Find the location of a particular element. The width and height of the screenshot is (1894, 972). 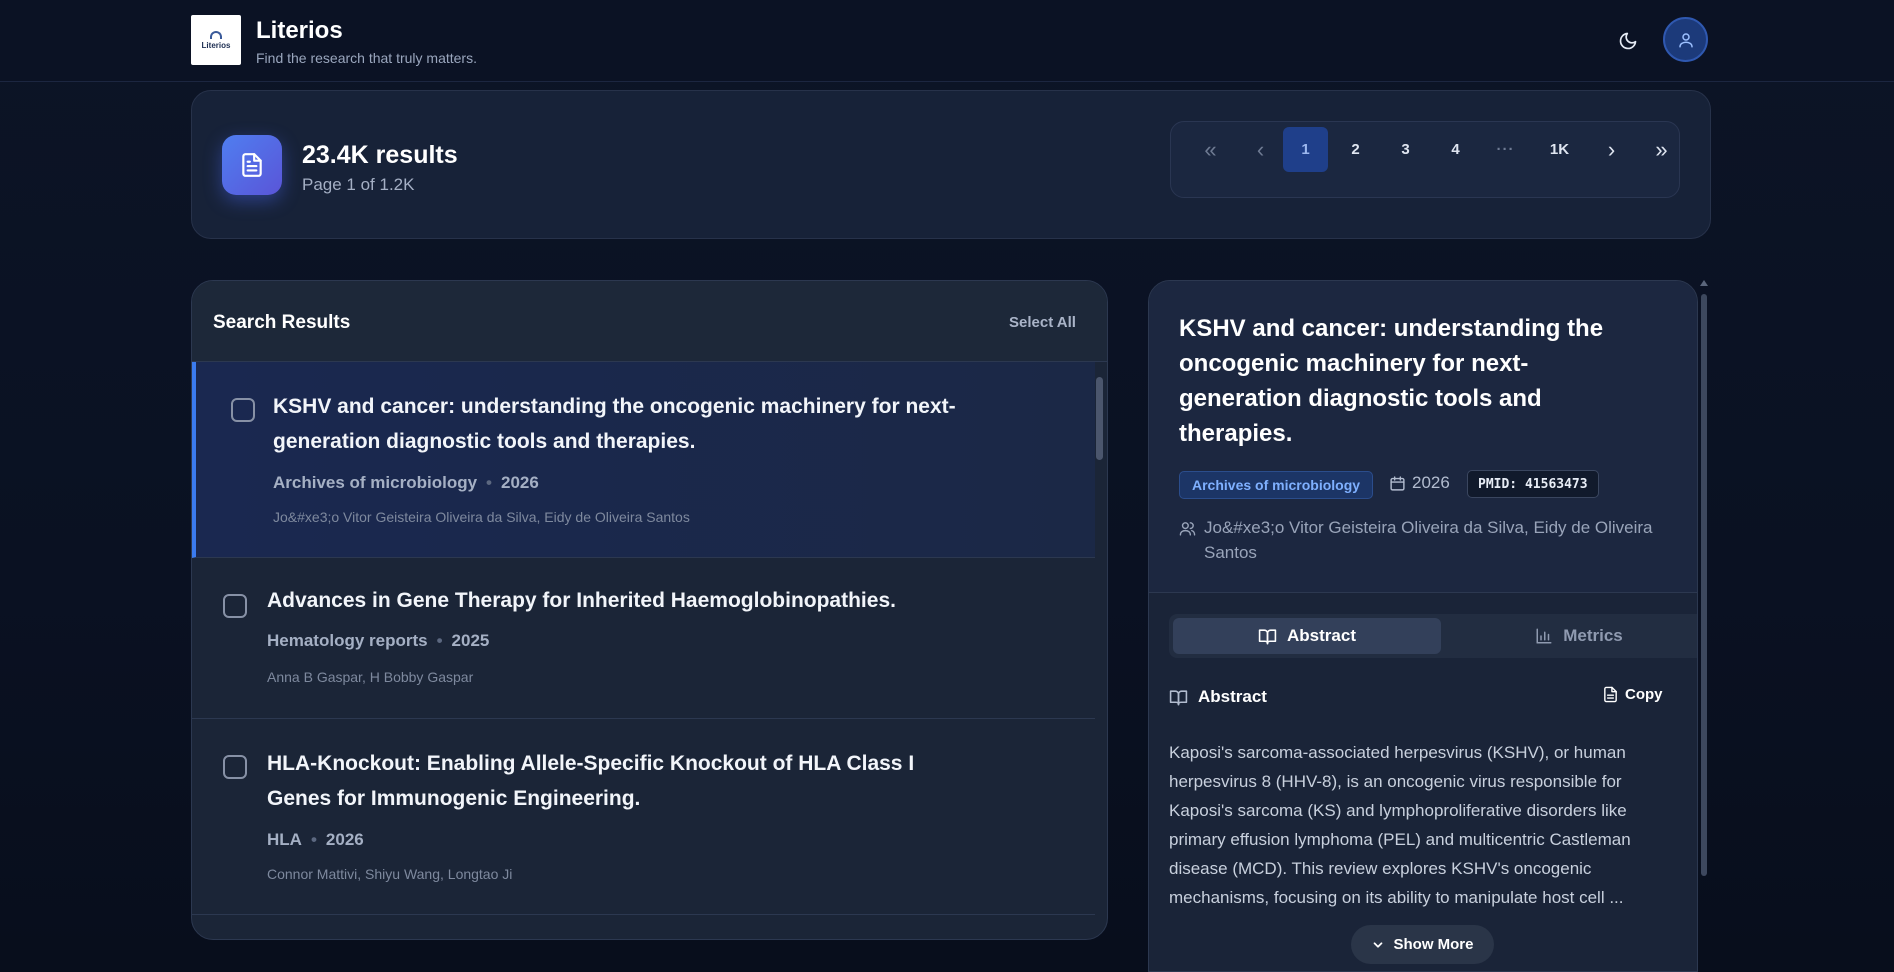

user-menu-button is located at coordinates (1685, 39).